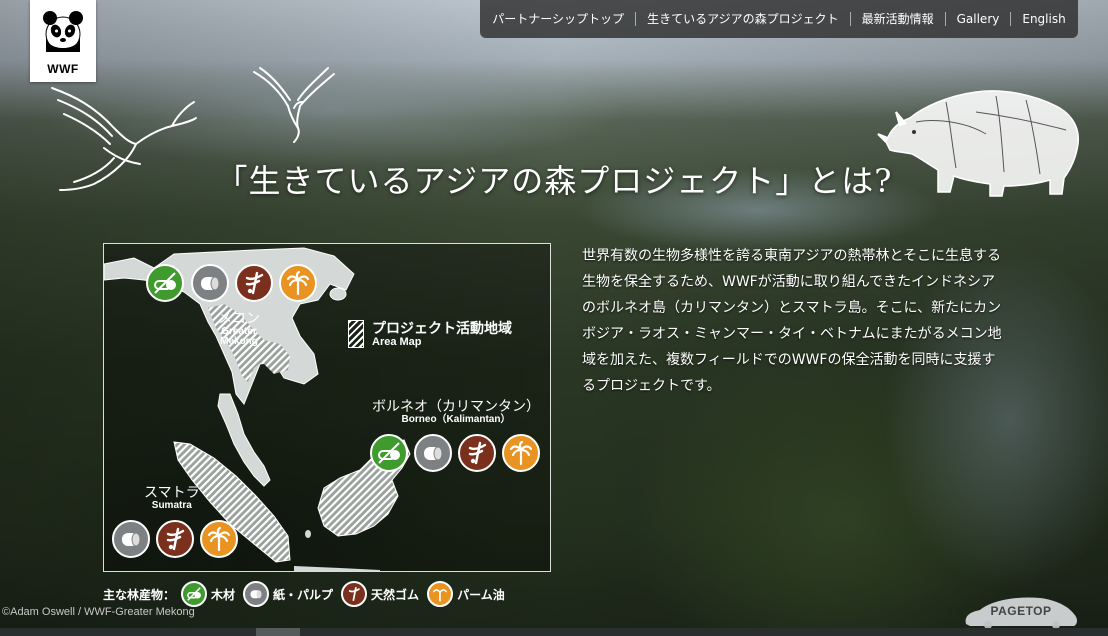 This screenshot has height=636, width=1108. I want to click on product-timber: 木材, so click(208, 594).